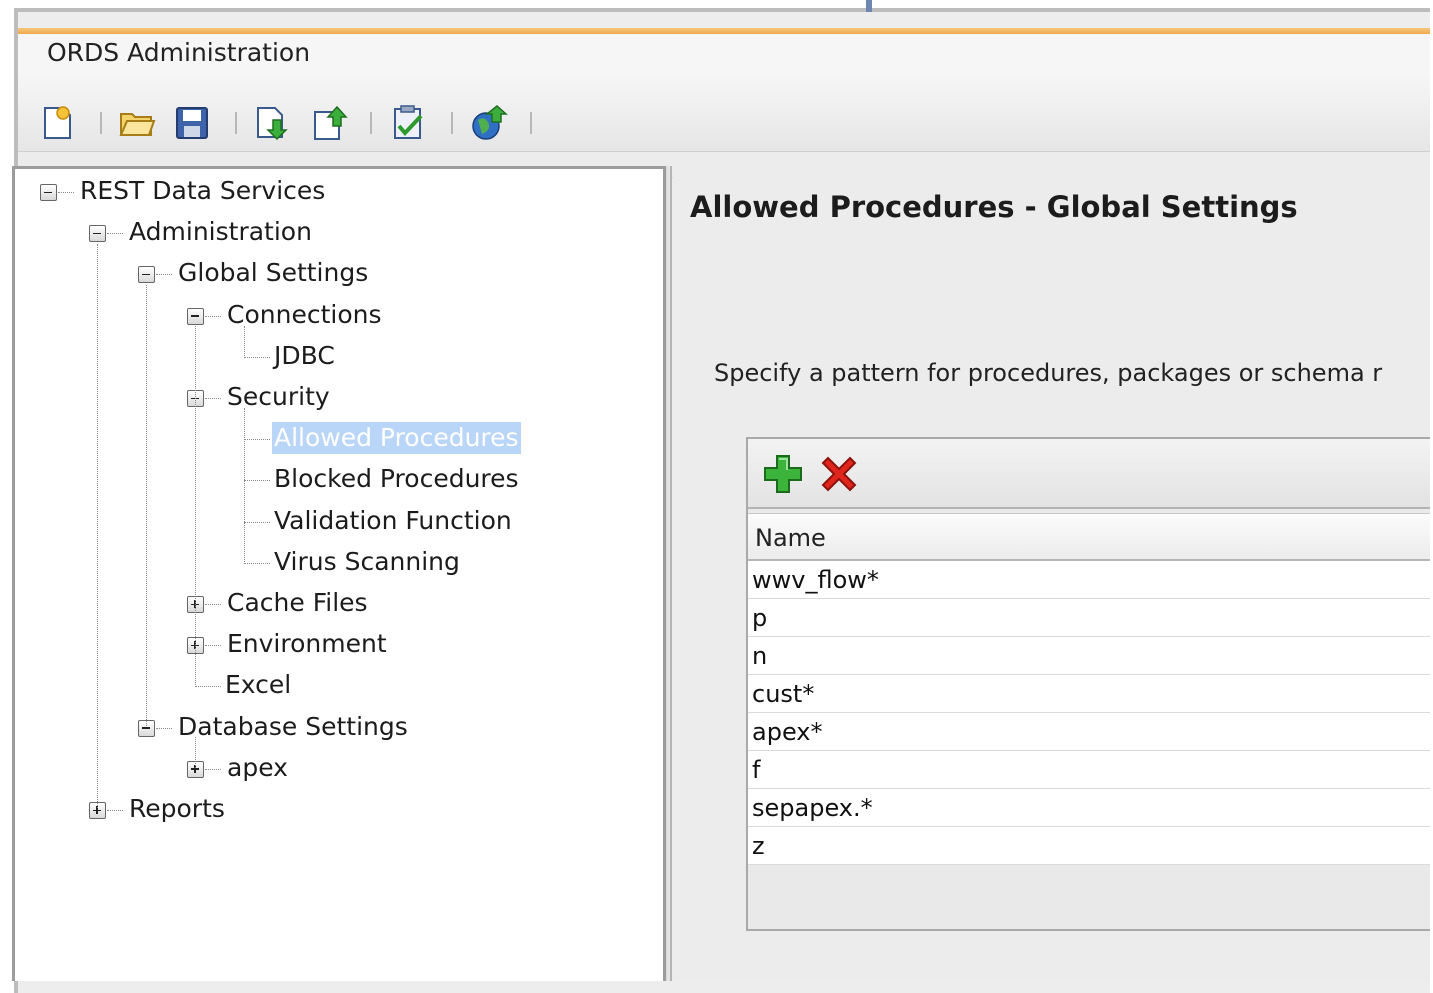 Image resolution: width=1433 pixels, height=993 pixels. I want to click on tree-item-administration: Administration, so click(220, 232).